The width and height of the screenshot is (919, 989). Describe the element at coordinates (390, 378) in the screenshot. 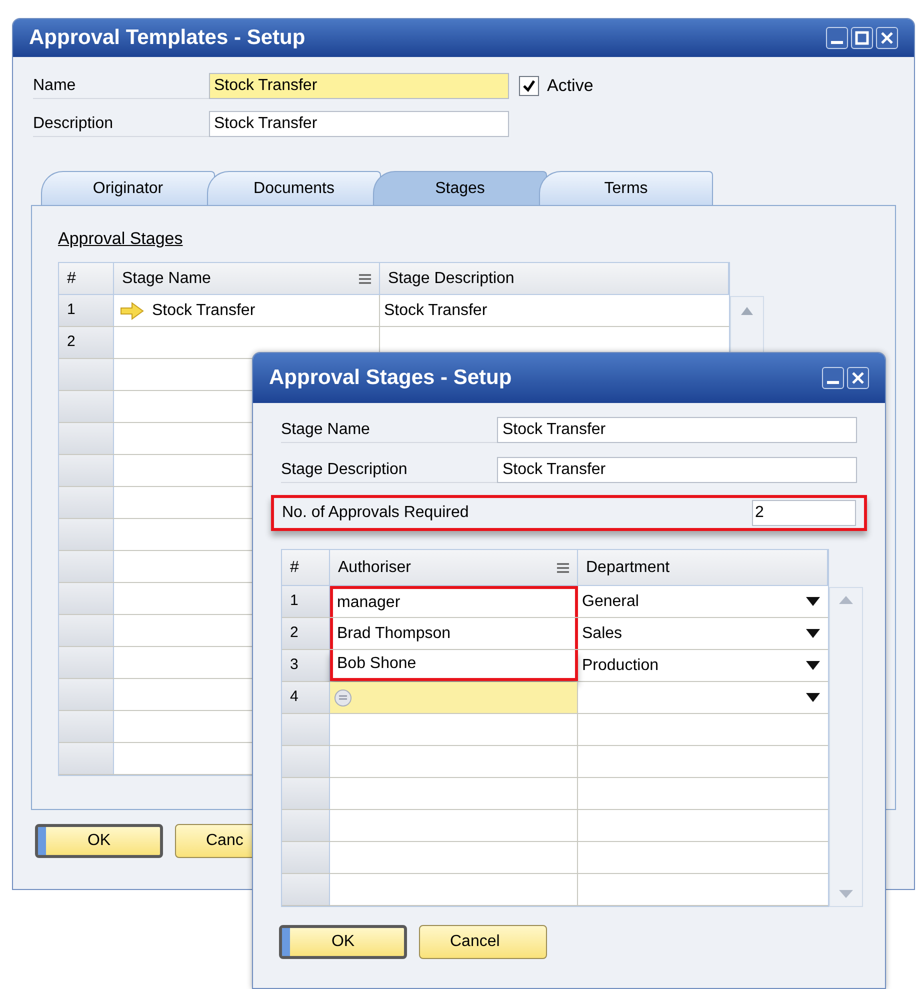

I see `dialog-title: Approval Stages - Setup` at that location.